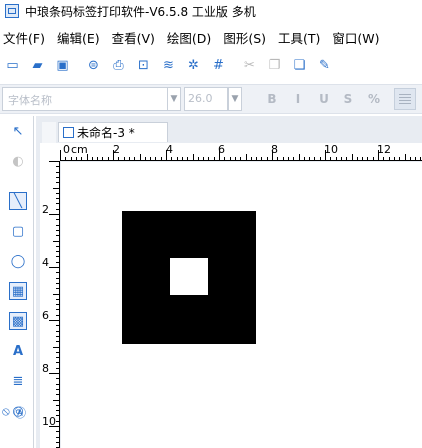  Describe the element at coordinates (18, 201) in the screenshot. I see `line-tool-icon: ╲` at that location.